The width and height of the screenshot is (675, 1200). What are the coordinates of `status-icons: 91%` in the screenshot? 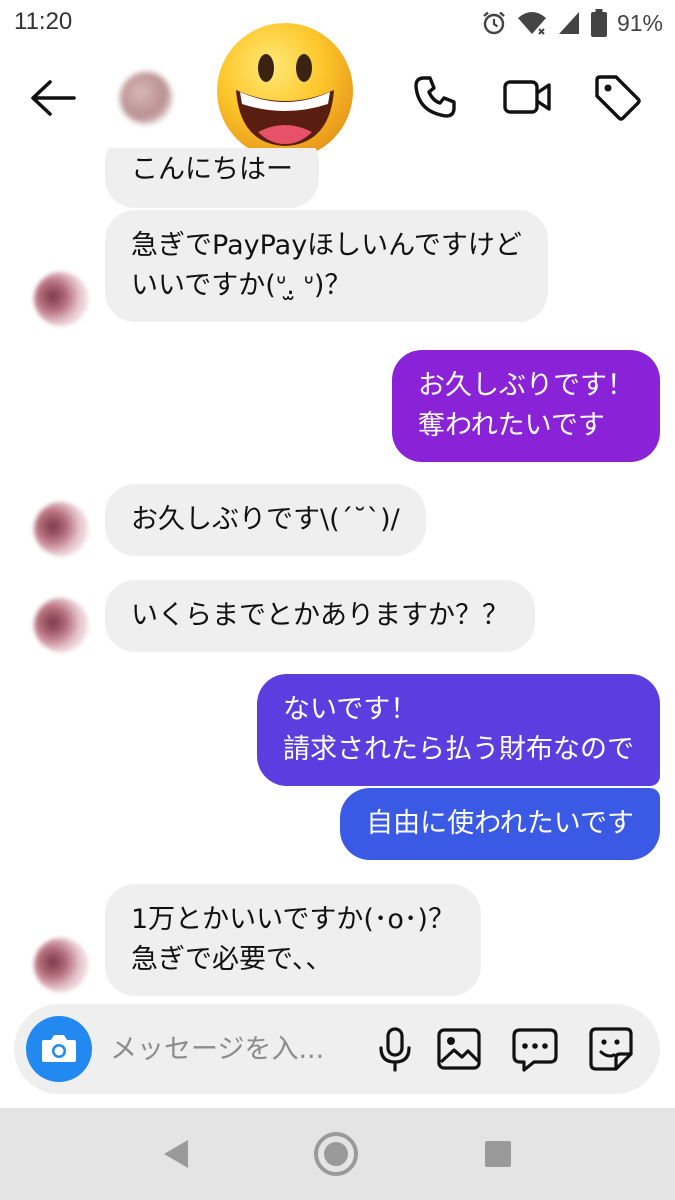 It's located at (572, 23).